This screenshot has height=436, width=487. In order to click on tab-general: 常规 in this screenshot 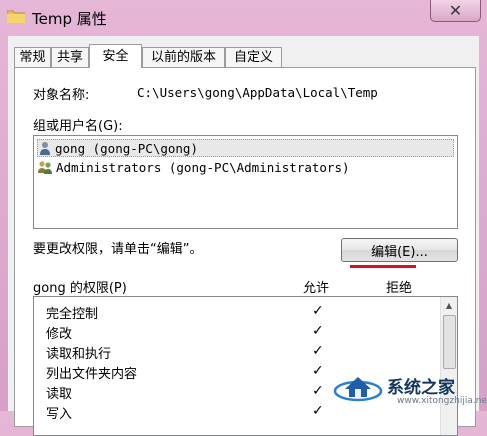, I will do `click(32, 57)`.